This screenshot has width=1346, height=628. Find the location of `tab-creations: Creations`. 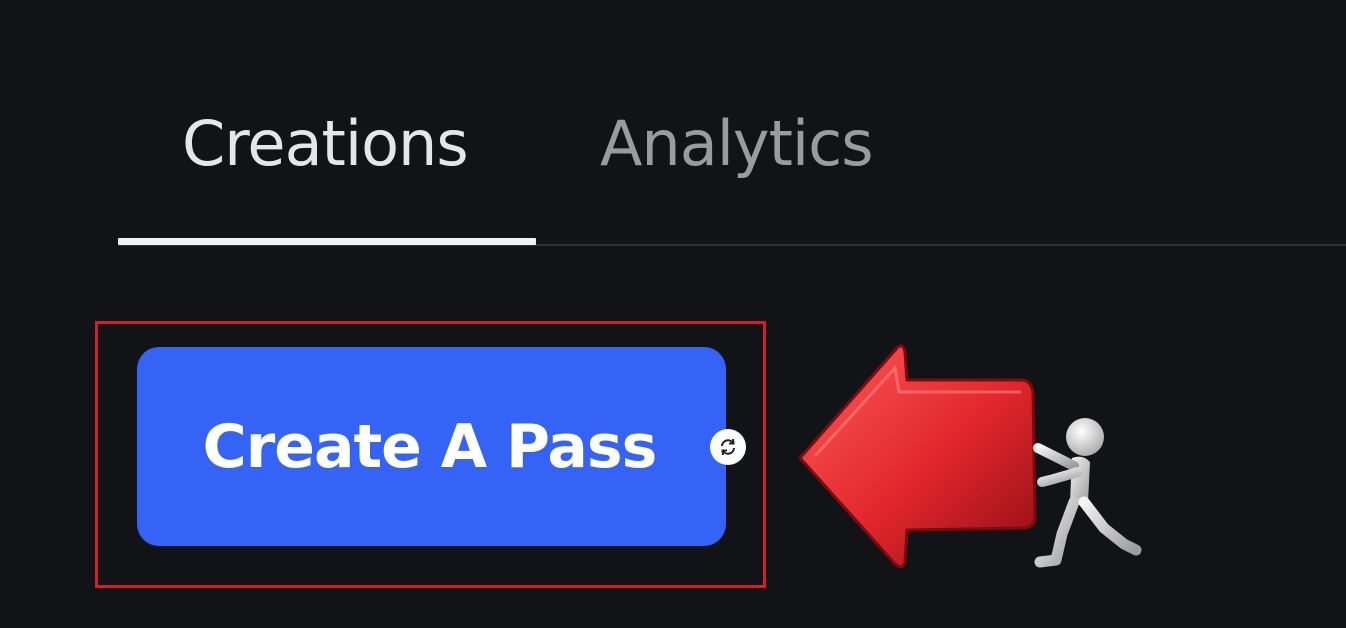

tab-creations: Creations is located at coordinates (325, 144).